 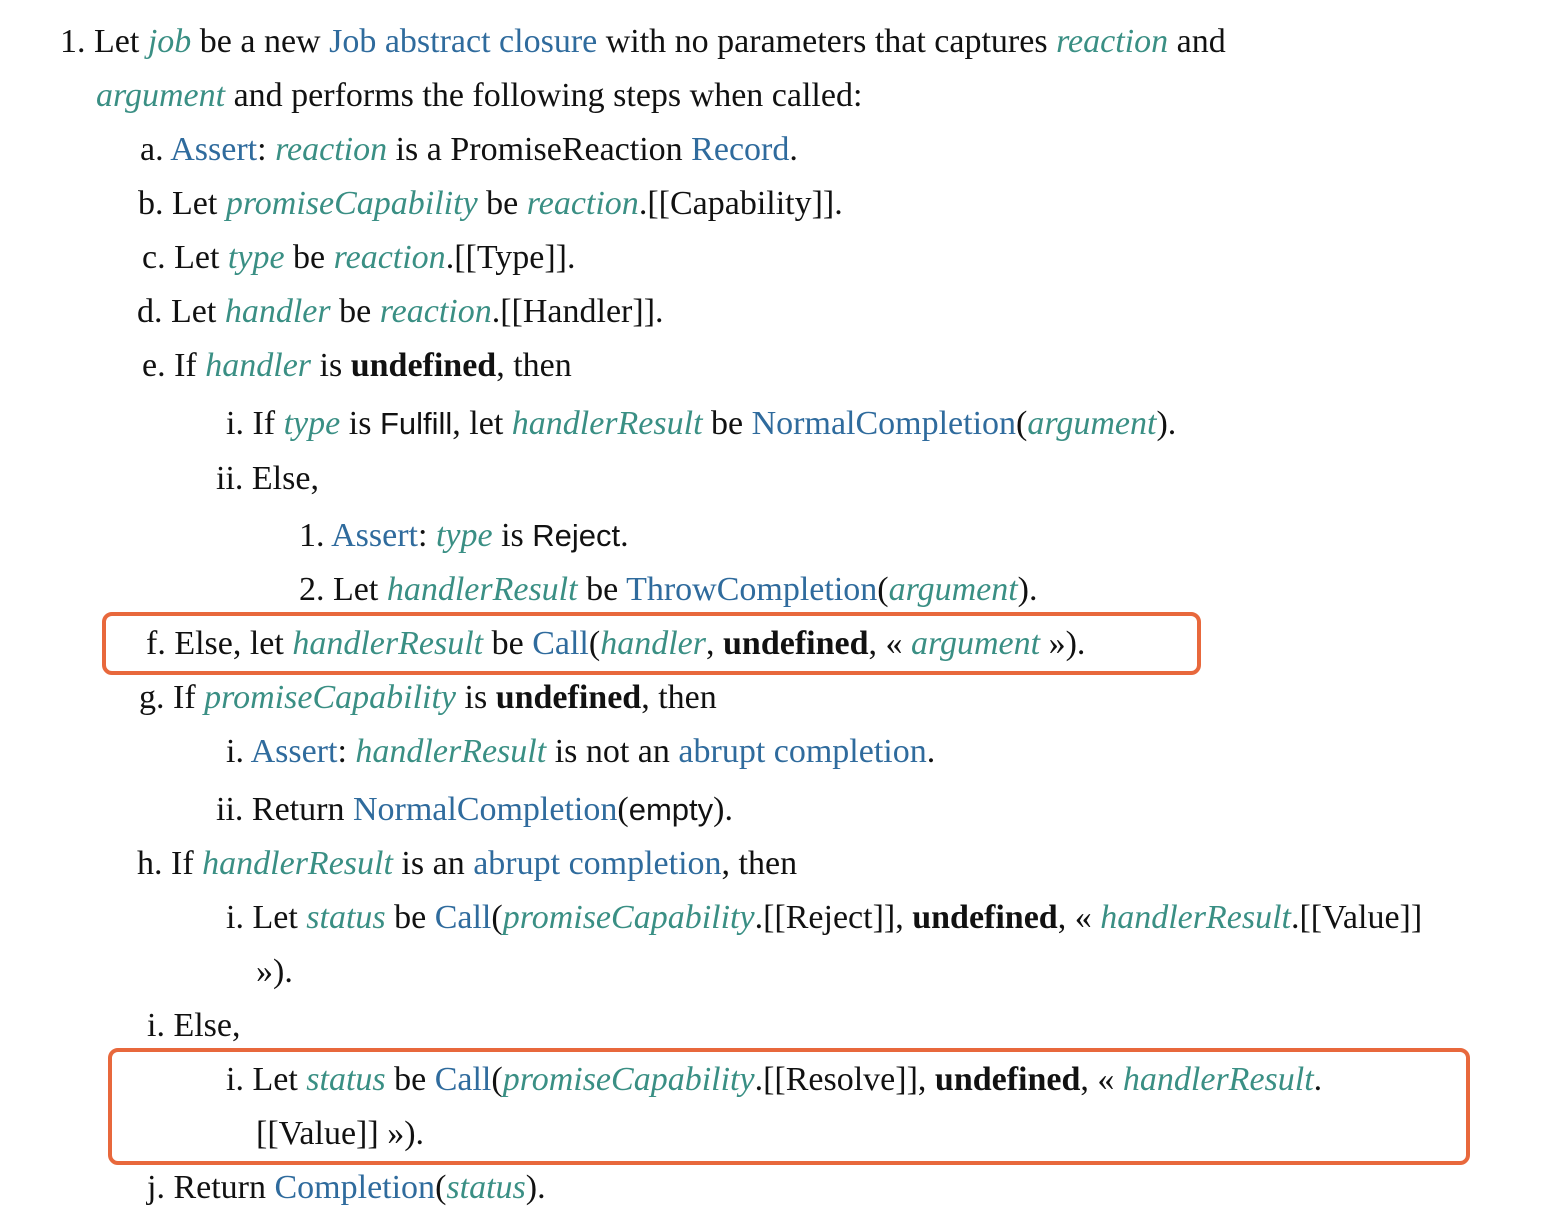 I want to click on step-1e-ii-1: 1. Assert: type is Reject., so click(x=464, y=536).